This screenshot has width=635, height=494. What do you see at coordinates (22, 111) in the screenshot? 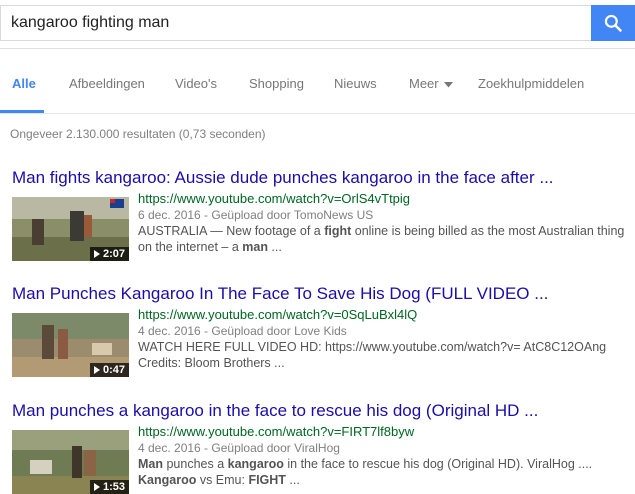
I see `active-tab-indicator` at bounding box center [22, 111].